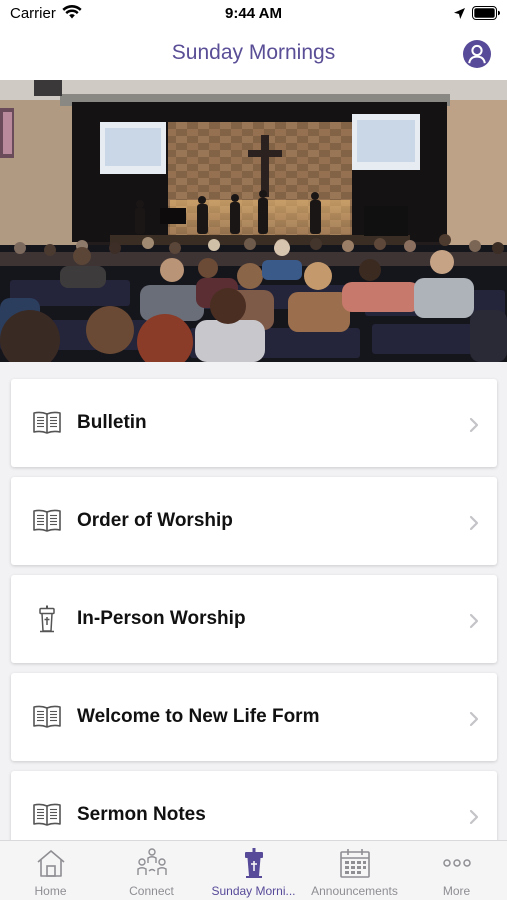 Image resolution: width=507 pixels, height=900 pixels. What do you see at coordinates (112, 422) in the screenshot?
I see `menu-item-label: Bulletin` at bounding box center [112, 422].